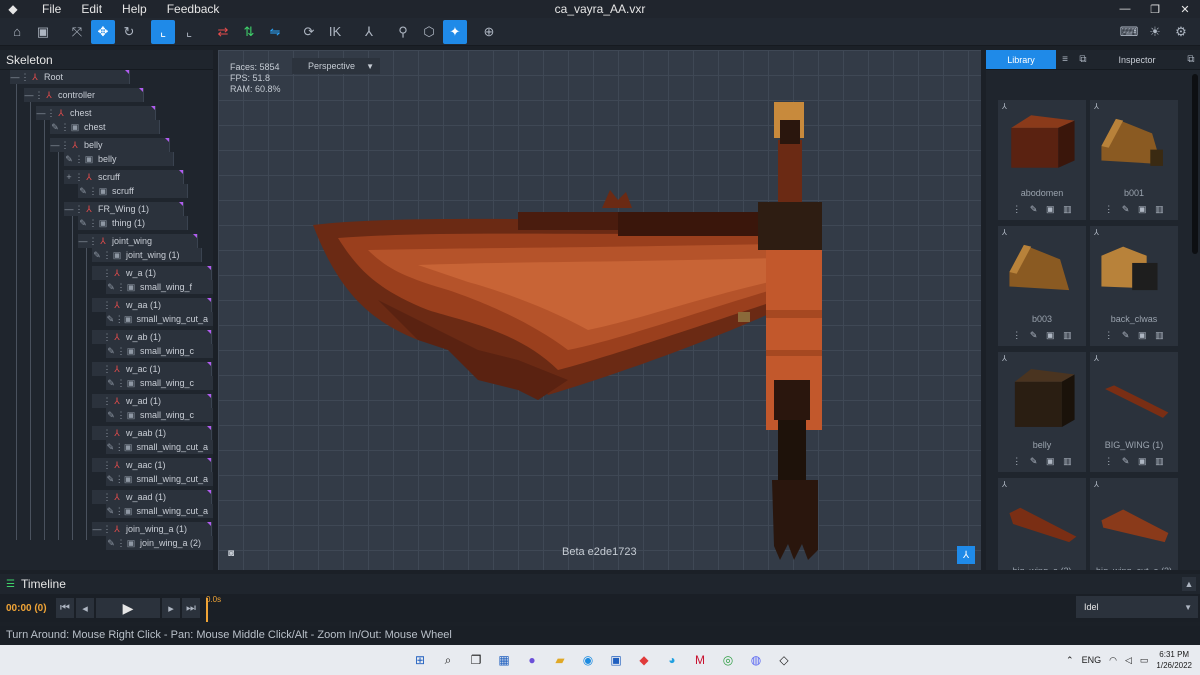  What do you see at coordinates (109, 77) in the screenshot?
I see `bone-node: — ⋮ ⅄ Root` at bounding box center [109, 77].